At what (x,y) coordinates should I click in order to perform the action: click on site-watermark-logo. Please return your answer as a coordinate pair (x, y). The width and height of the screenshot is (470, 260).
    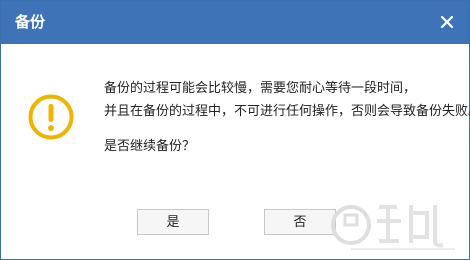
    Looking at the image, I should click on (396, 223).